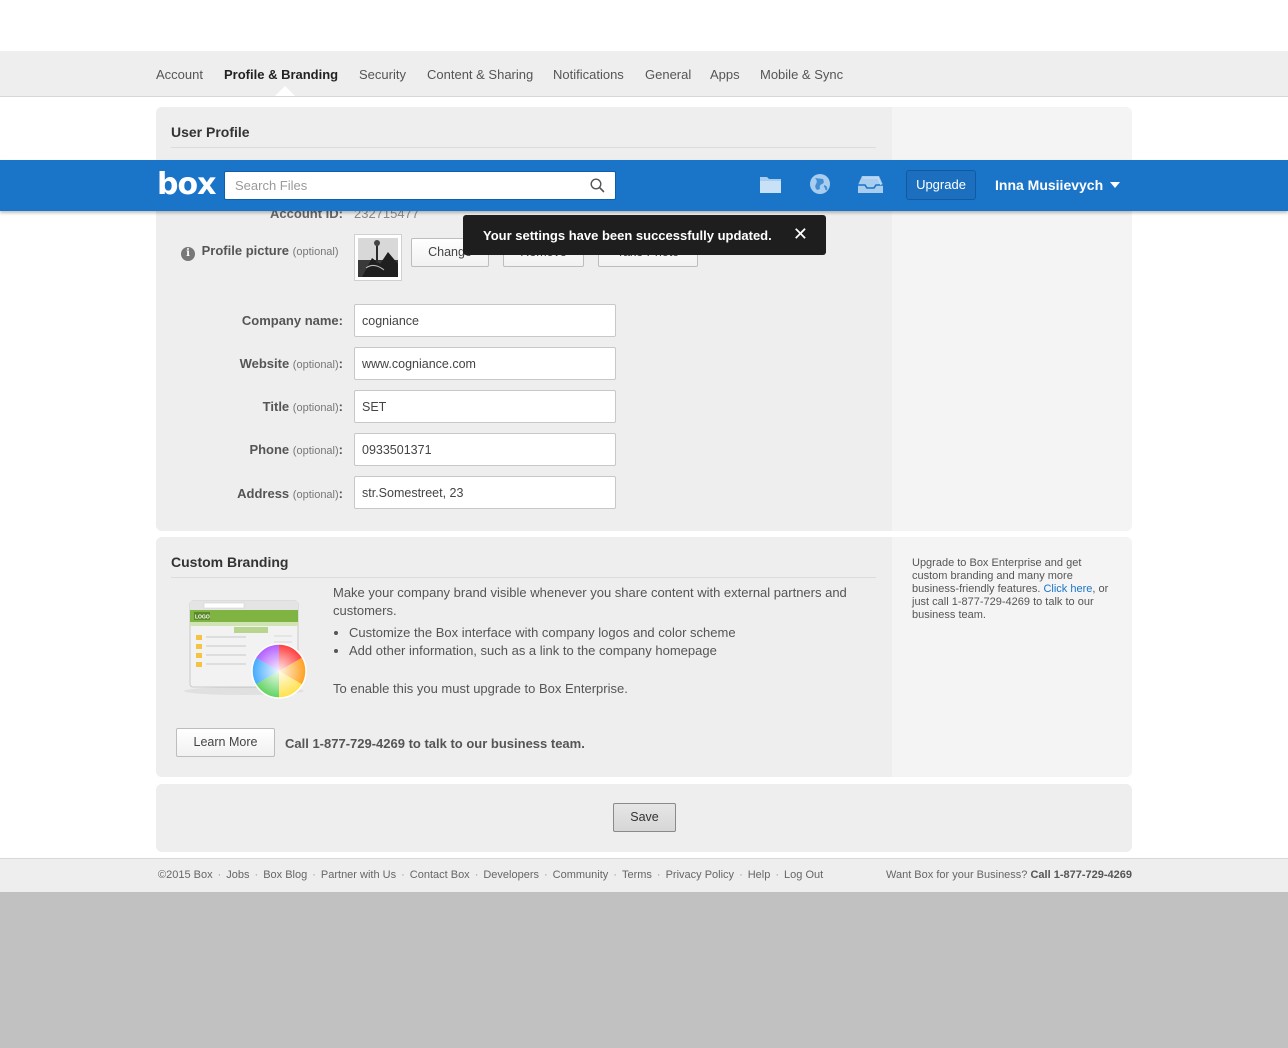  I want to click on user-menu: Inna Musiievych, so click(1058, 185).